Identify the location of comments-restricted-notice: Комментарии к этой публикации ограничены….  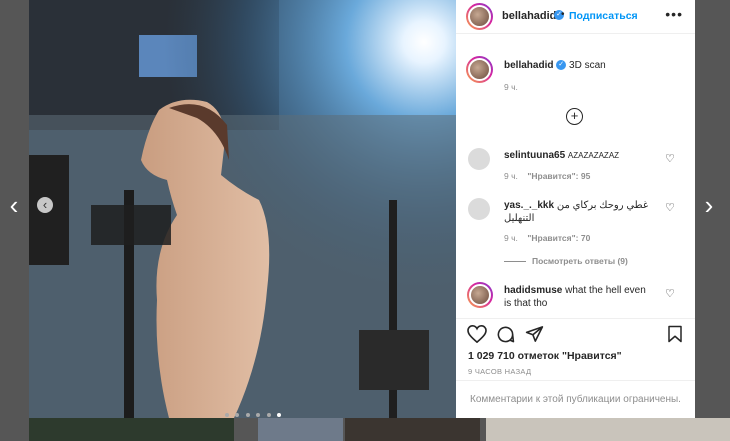
(575, 399).